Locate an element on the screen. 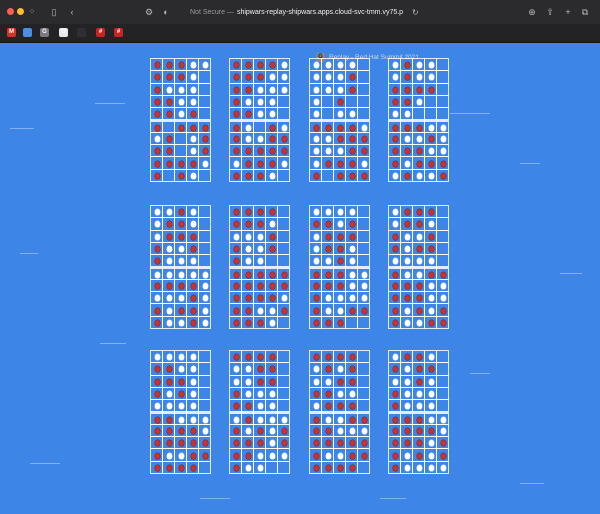 This screenshot has width=600, height=514. back-icon: ‹ is located at coordinates (72, 12).